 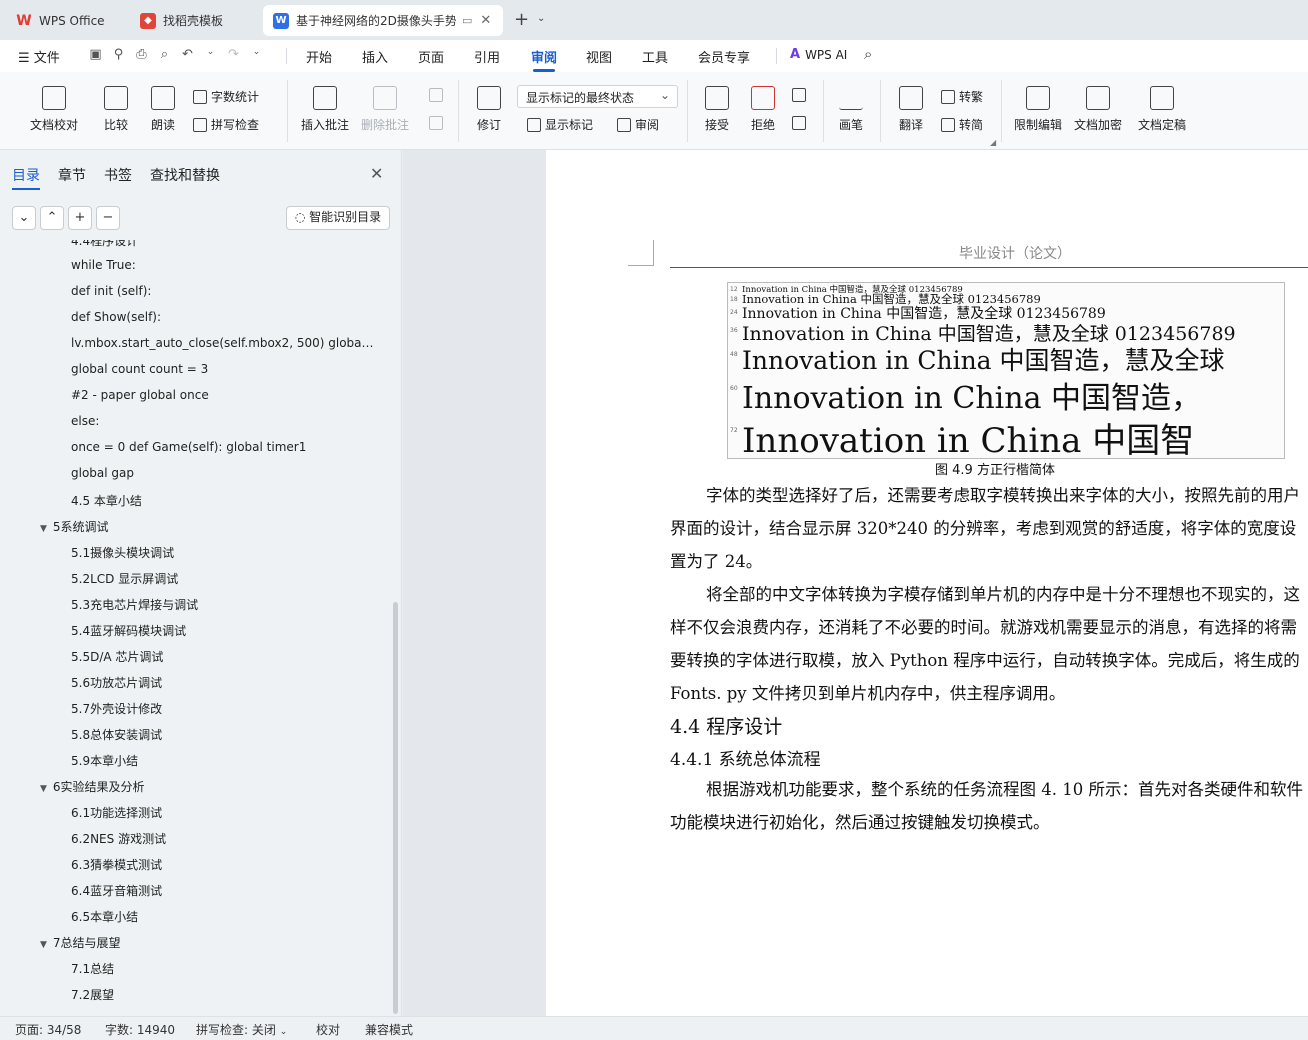 What do you see at coordinates (54, 109) in the screenshot?
I see `doc-proof-button: 文档校对` at bounding box center [54, 109].